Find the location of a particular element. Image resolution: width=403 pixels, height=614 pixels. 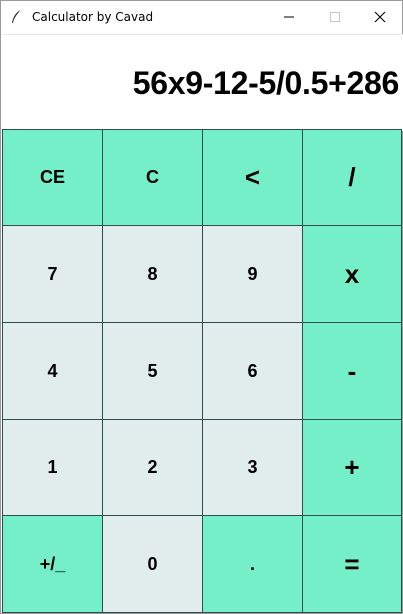

key-label: < is located at coordinates (252, 177).